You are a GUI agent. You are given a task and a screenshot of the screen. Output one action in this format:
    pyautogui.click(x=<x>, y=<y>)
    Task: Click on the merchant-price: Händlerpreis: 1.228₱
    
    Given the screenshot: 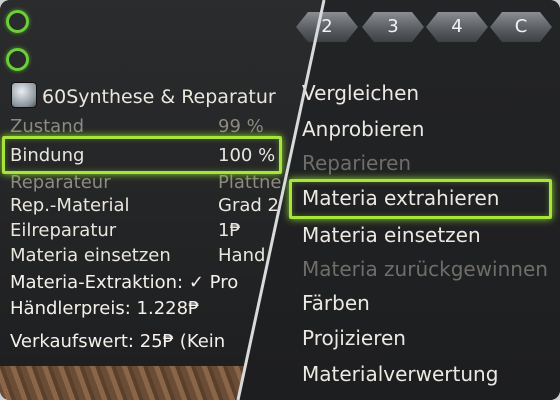 What is the action you would take?
    pyautogui.click(x=105, y=308)
    